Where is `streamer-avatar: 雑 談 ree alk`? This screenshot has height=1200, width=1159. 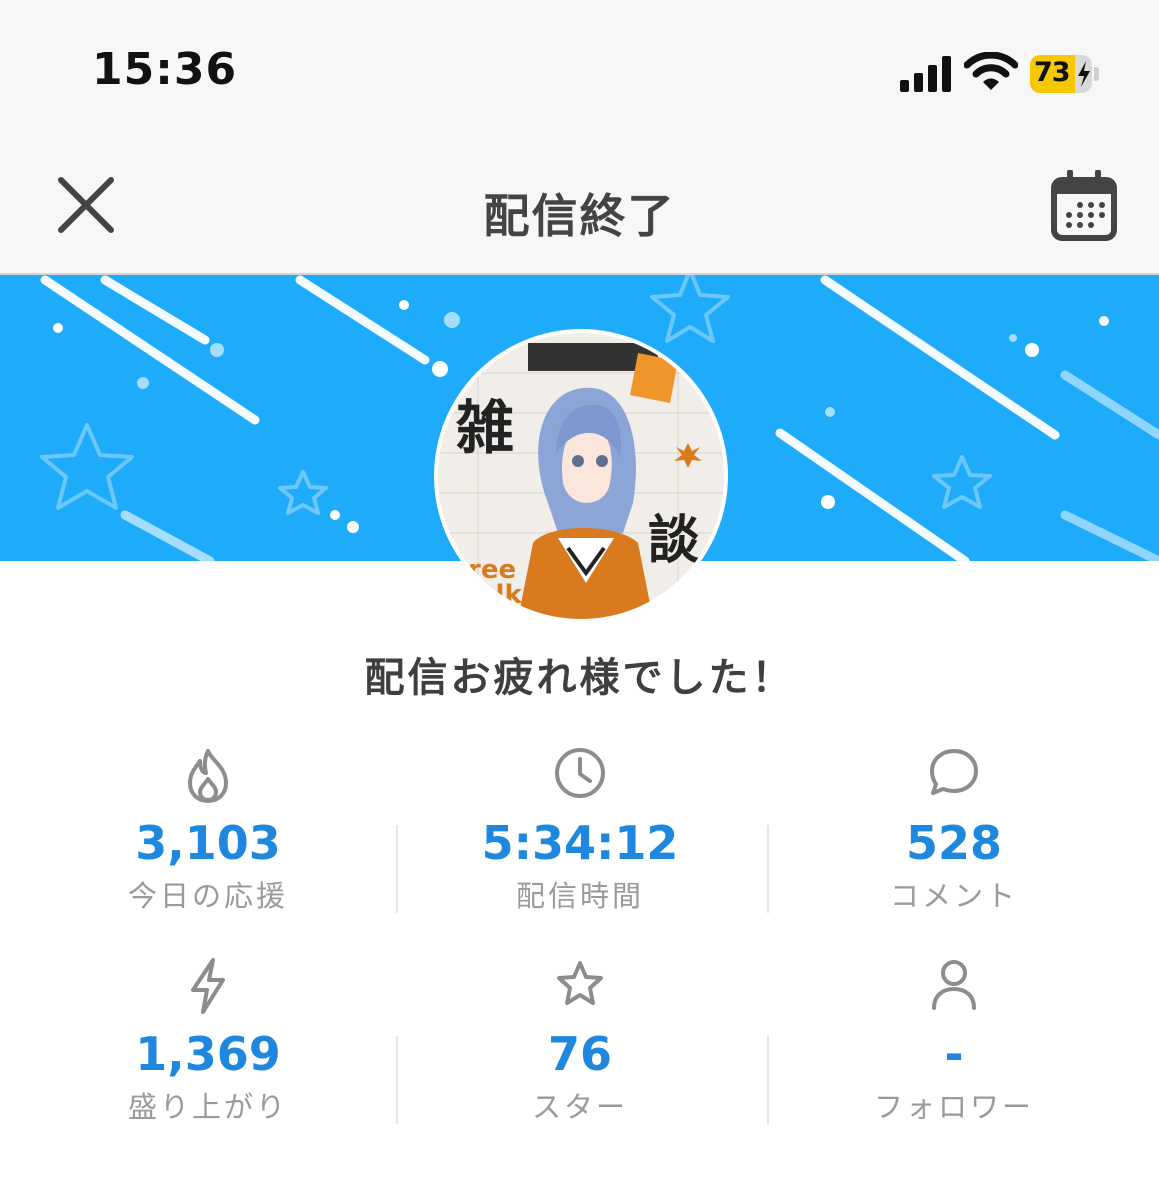 streamer-avatar: 雑 談 ree alk is located at coordinates (581, 476).